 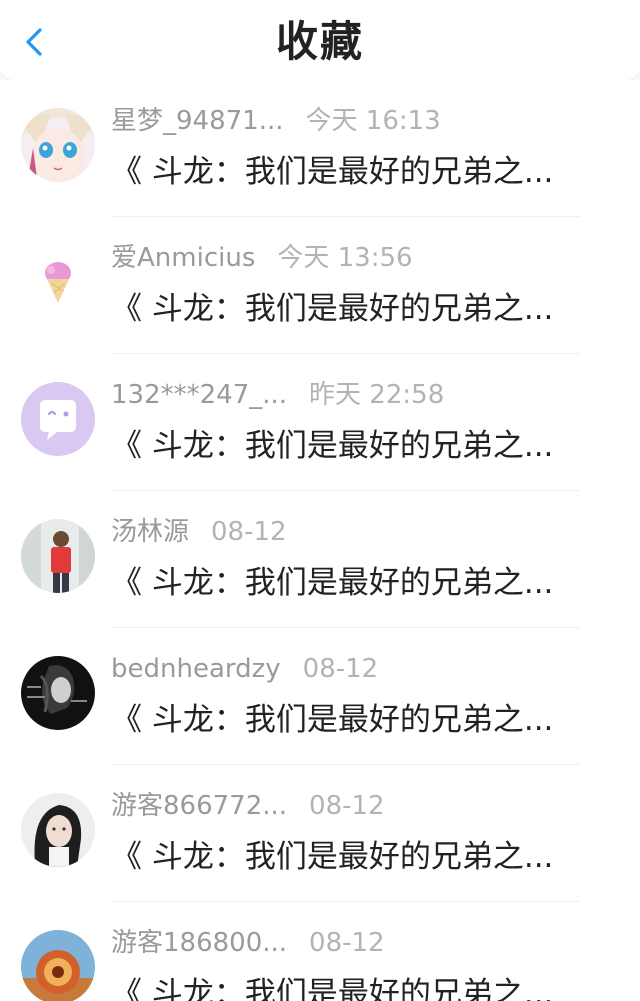 I want to click on item-meta: 汤林源 08-12, so click(x=199, y=532).